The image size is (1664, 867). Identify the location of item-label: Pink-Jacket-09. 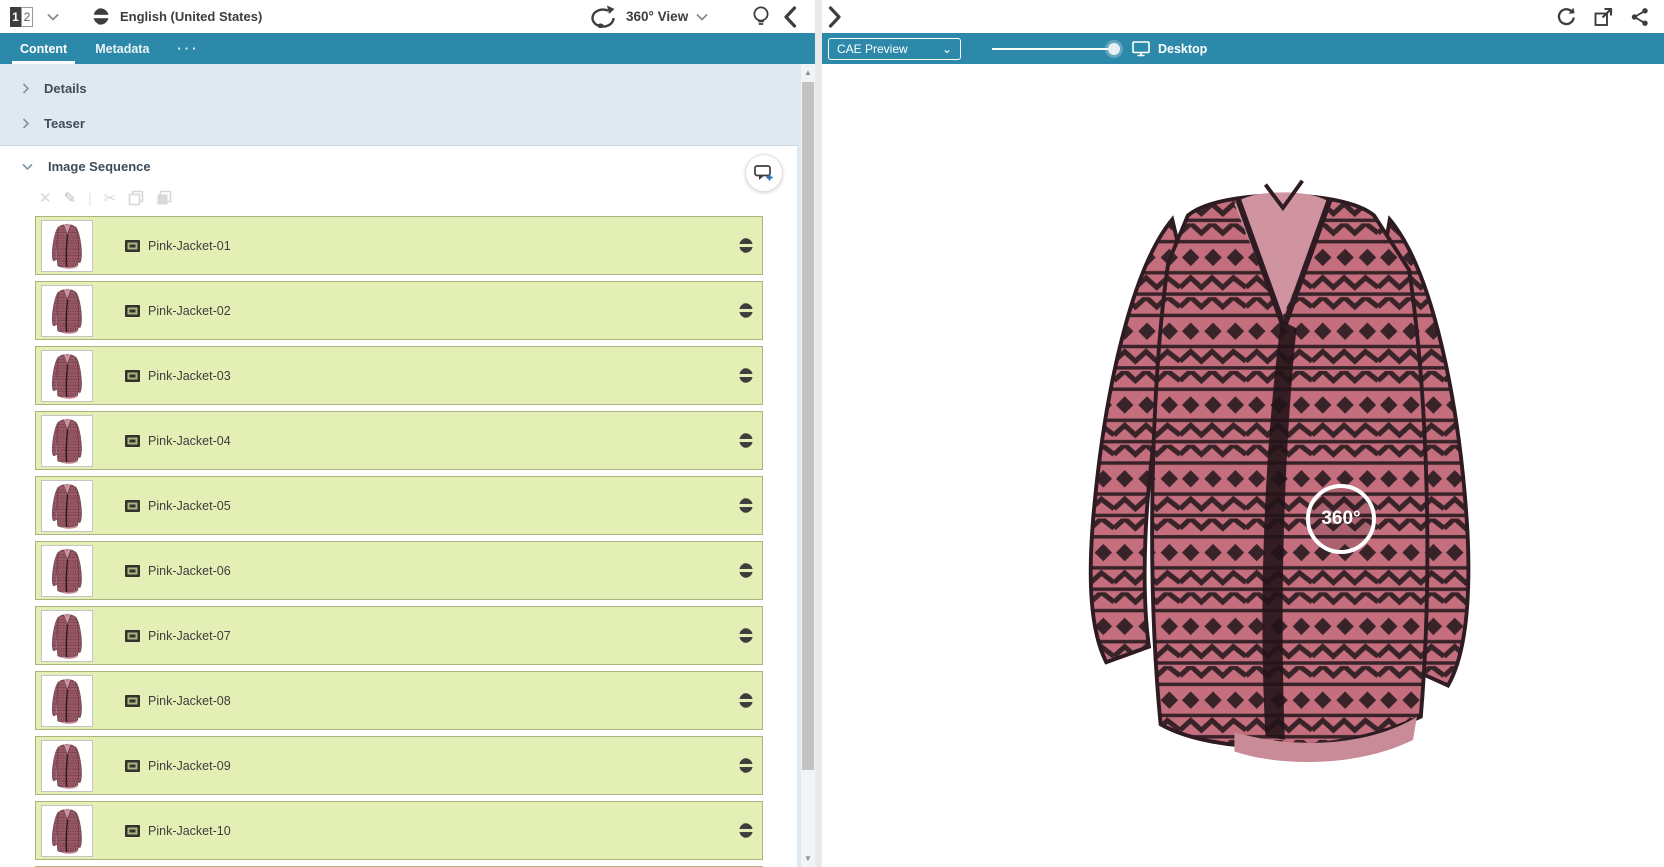
(189, 765).